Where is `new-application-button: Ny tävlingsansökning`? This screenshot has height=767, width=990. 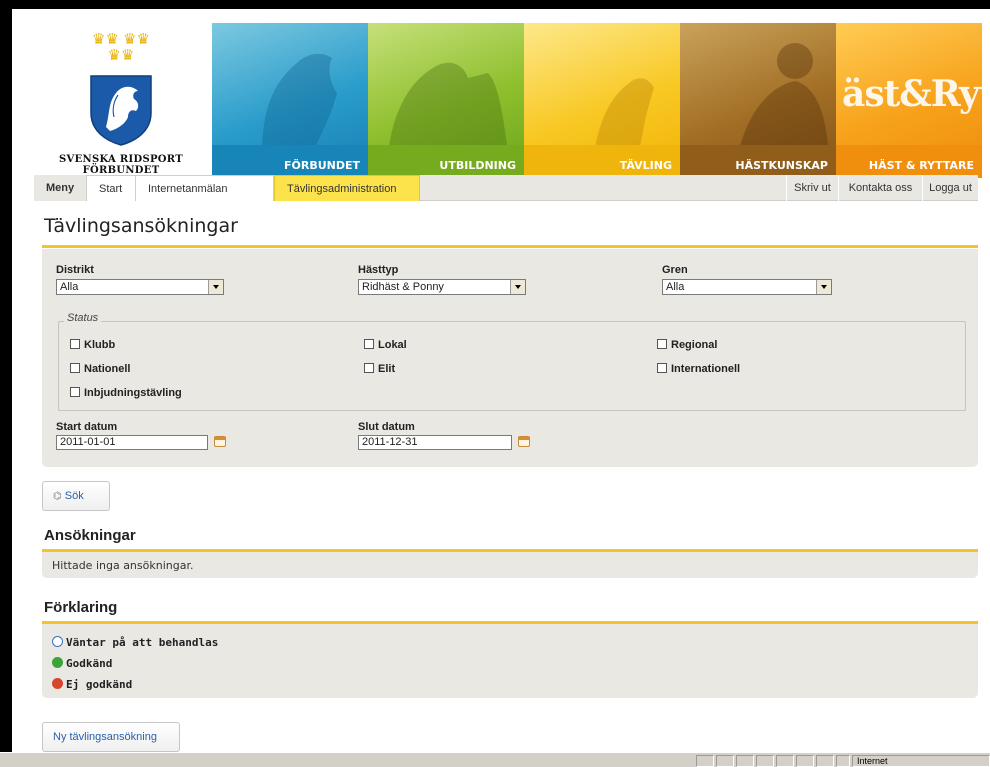 new-application-button: Ny tävlingsansökning is located at coordinates (111, 737).